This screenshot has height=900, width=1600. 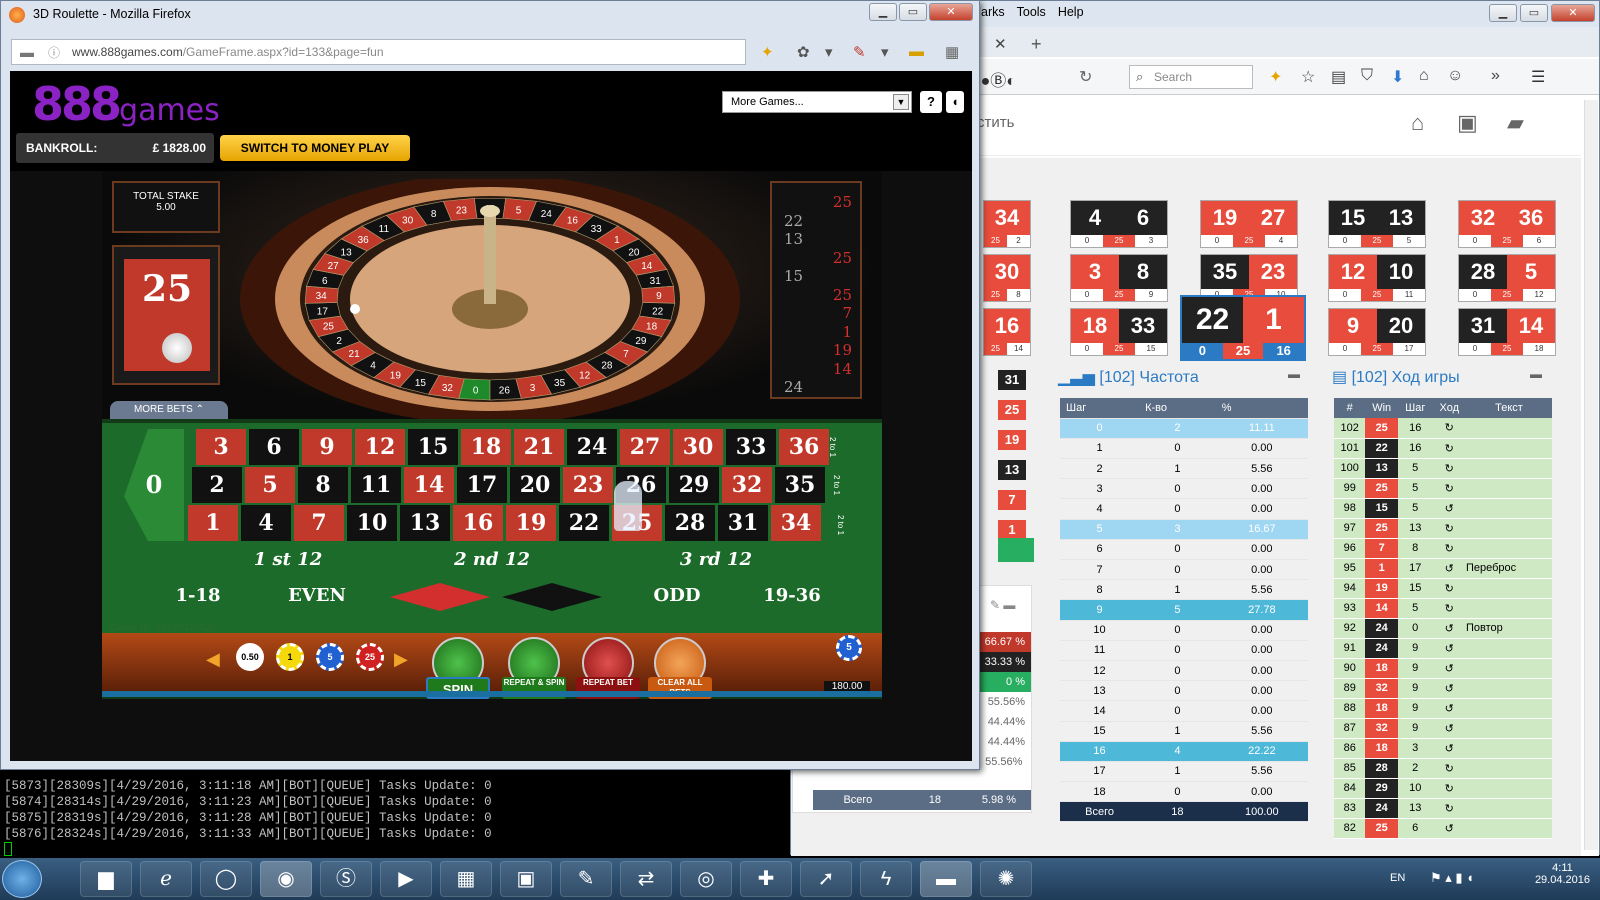 I want to click on floppy-icon: ▣, so click(x=526, y=879).